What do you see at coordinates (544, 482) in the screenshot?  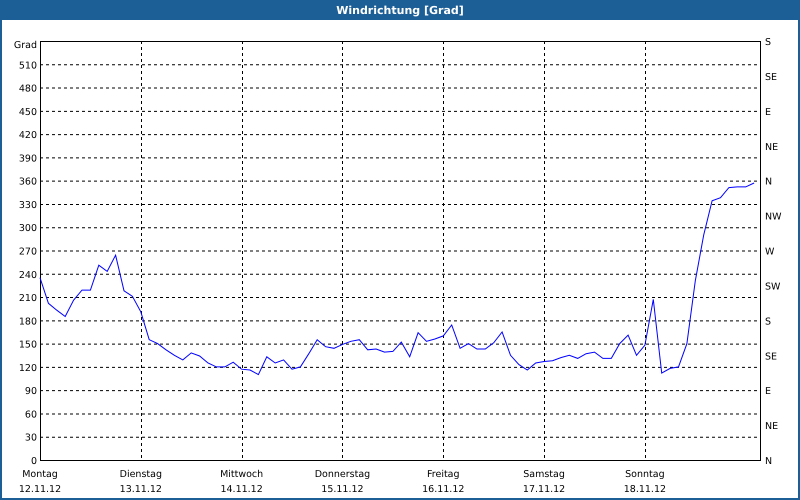 I see `axis-label: Samstag 17.11.12` at bounding box center [544, 482].